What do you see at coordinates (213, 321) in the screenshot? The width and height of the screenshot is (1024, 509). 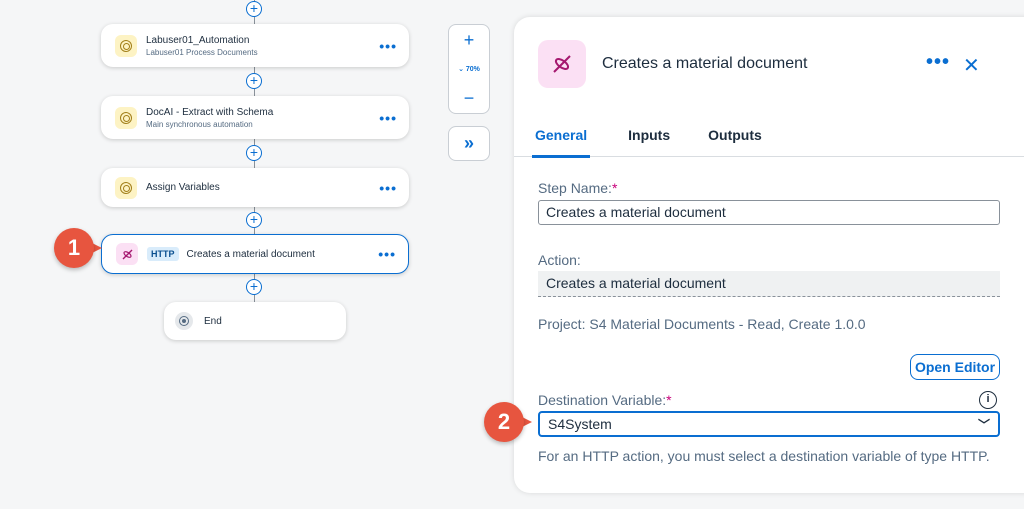 I see `end-label: End` at bounding box center [213, 321].